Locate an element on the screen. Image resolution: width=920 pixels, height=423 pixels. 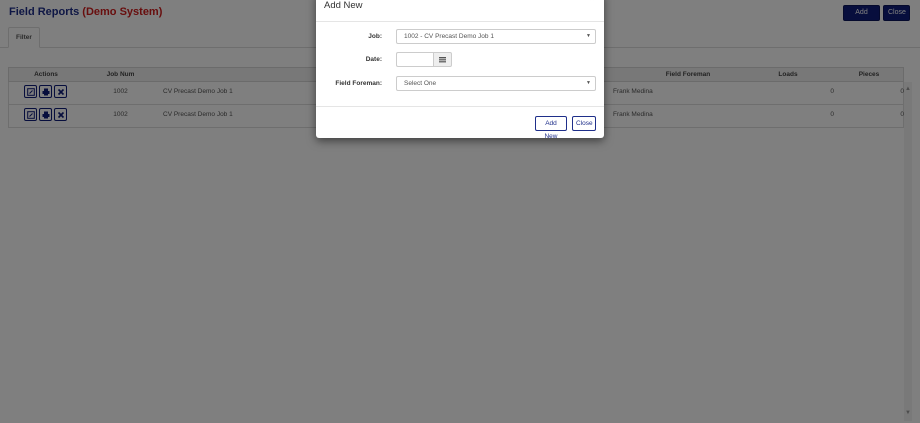
calendar-button is located at coordinates (442, 59).